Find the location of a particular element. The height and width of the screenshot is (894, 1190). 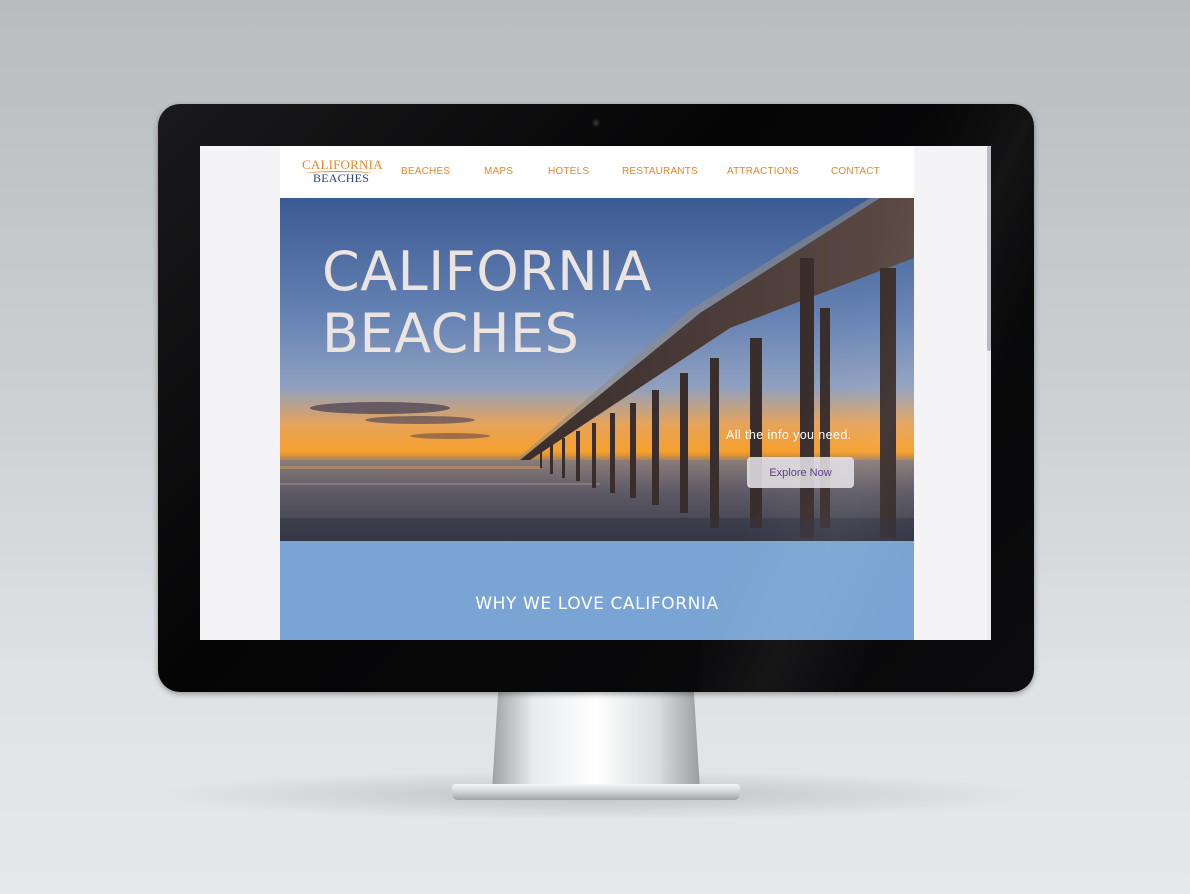

section-heading: WHY WE LOVE CALIFORNIA is located at coordinates (597, 604).